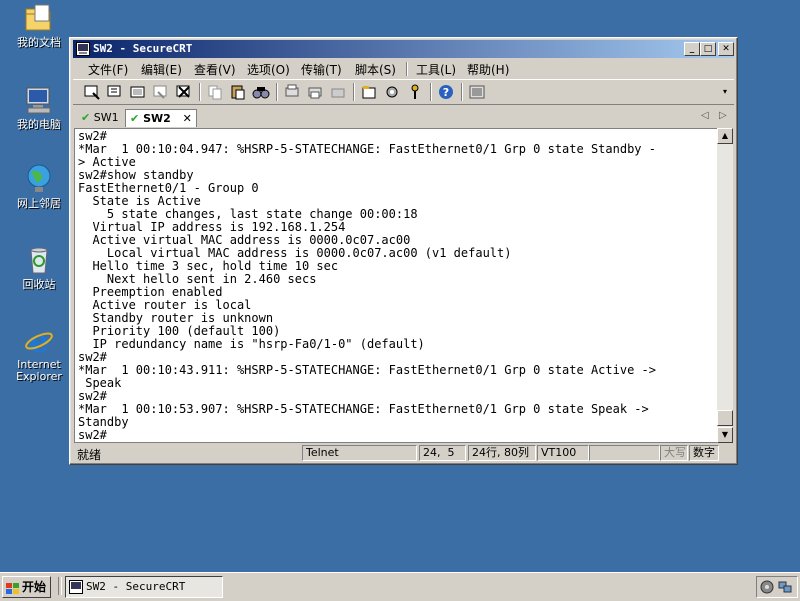 This screenshot has height=601, width=800. Describe the element at coordinates (39, 267) in the screenshot. I see `desktop-icon-recycle-bin: 回收站` at that location.